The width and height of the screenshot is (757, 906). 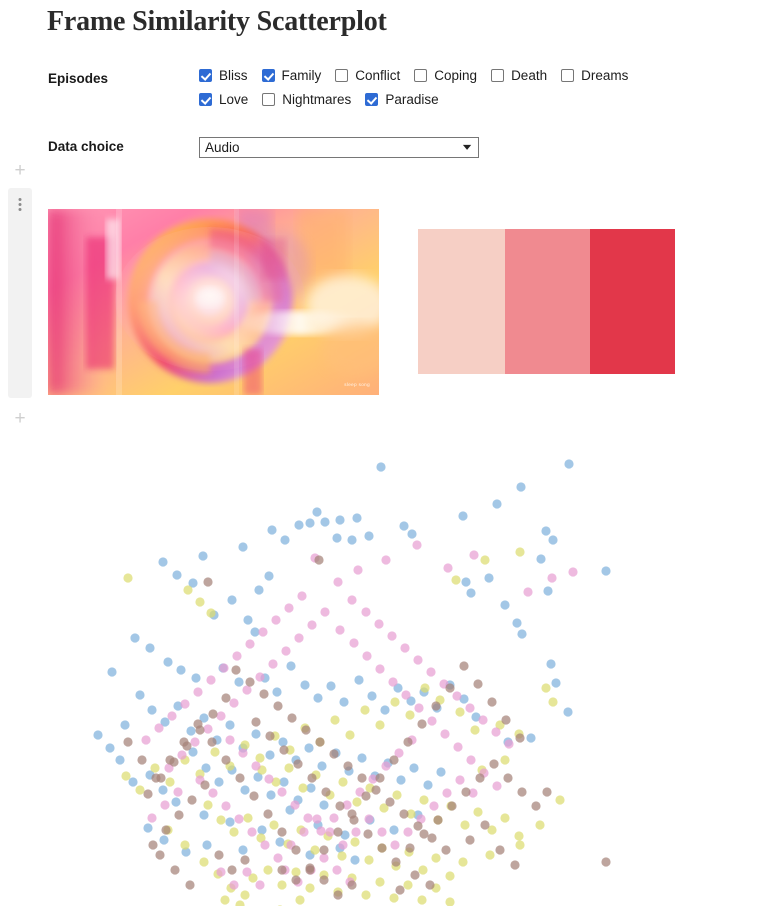 What do you see at coordinates (20, 170) in the screenshot?
I see `add-widget-top-button: +` at bounding box center [20, 170].